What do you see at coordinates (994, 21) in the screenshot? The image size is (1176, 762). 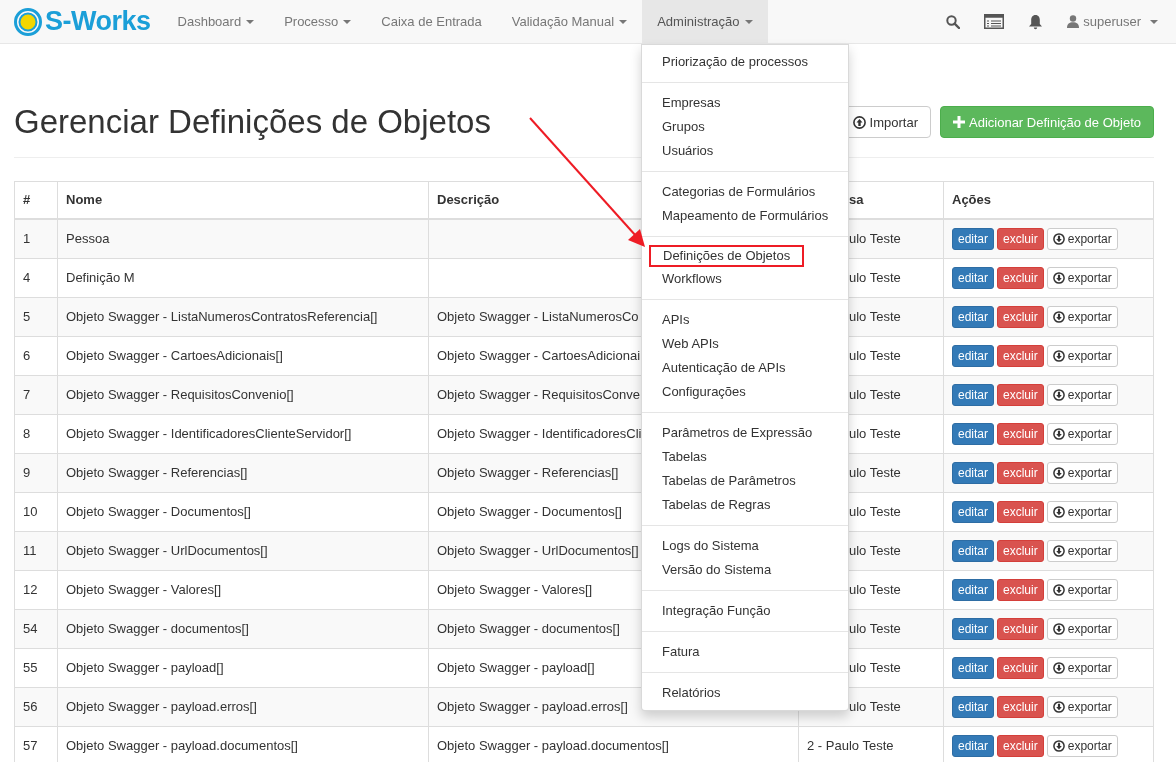 I see `list-card-icon` at bounding box center [994, 21].